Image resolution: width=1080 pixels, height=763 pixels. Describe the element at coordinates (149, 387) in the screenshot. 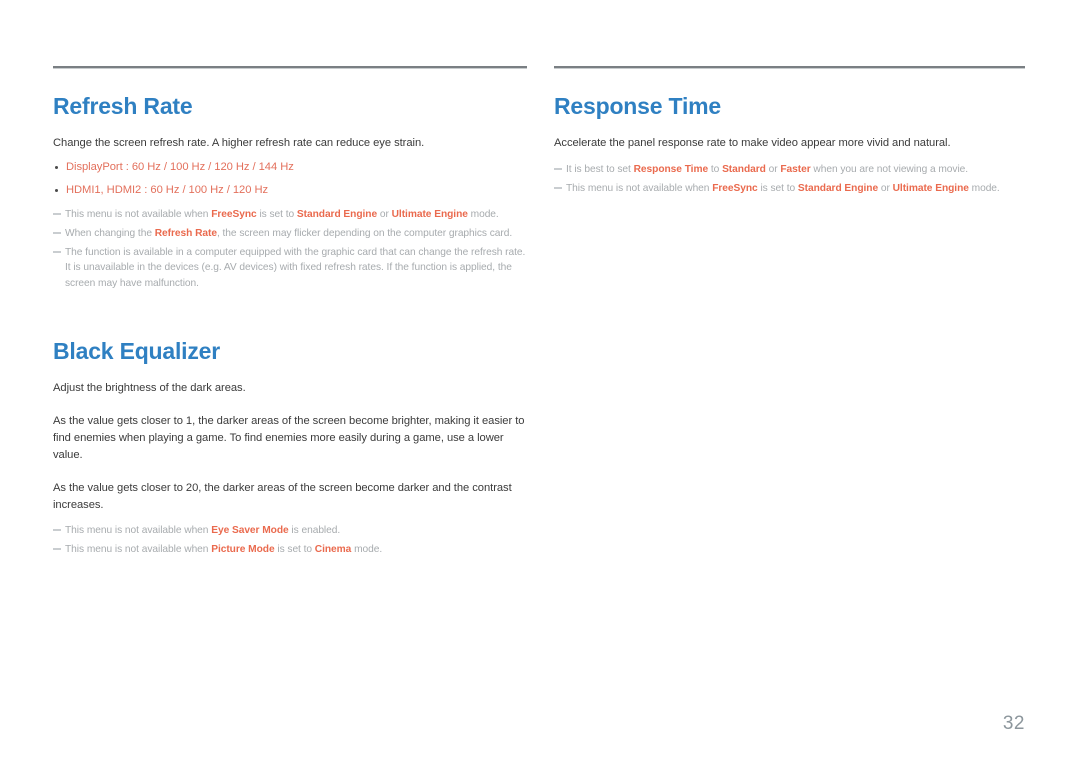

I see `intro-black-equalizer: Adjust the brightness of the dark areas.` at that location.